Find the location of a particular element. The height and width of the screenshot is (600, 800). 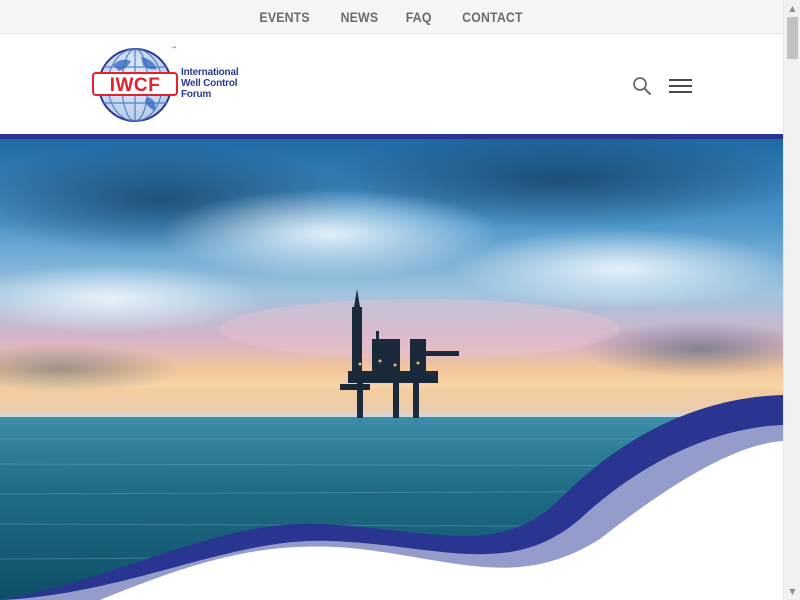

logo-name-line-1: International is located at coordinates (210, 72).